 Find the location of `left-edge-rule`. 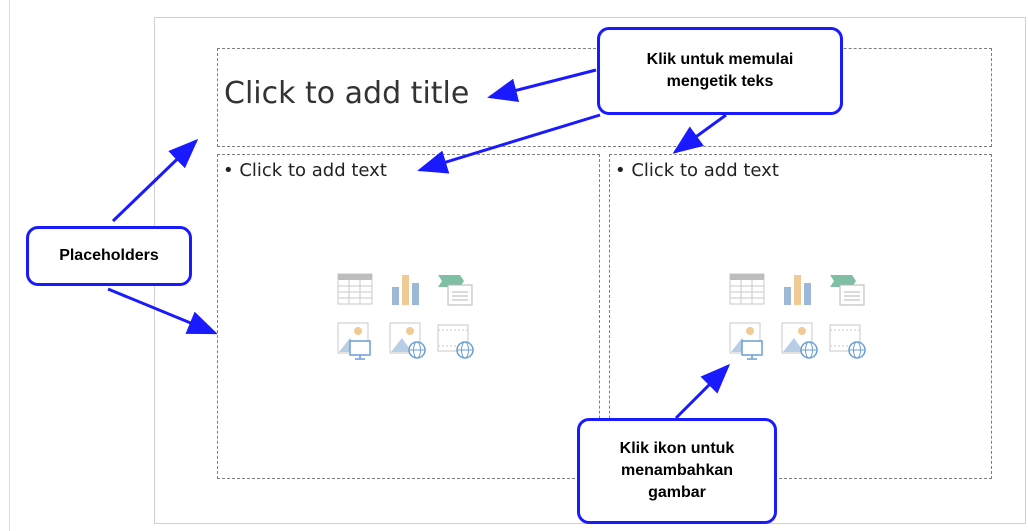

left-edge-rule is located at coordinates (9, 265).